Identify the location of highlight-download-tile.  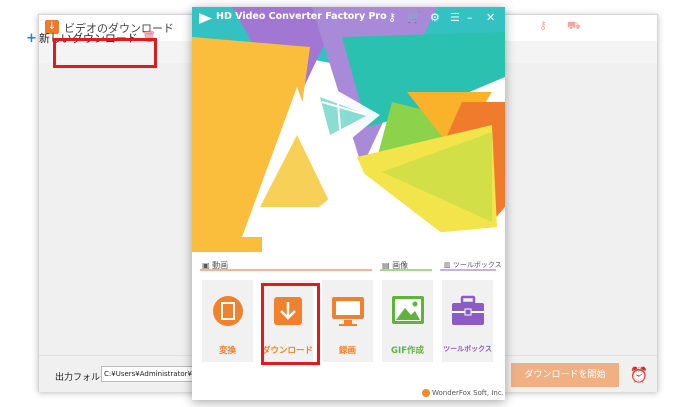
(290, 324).